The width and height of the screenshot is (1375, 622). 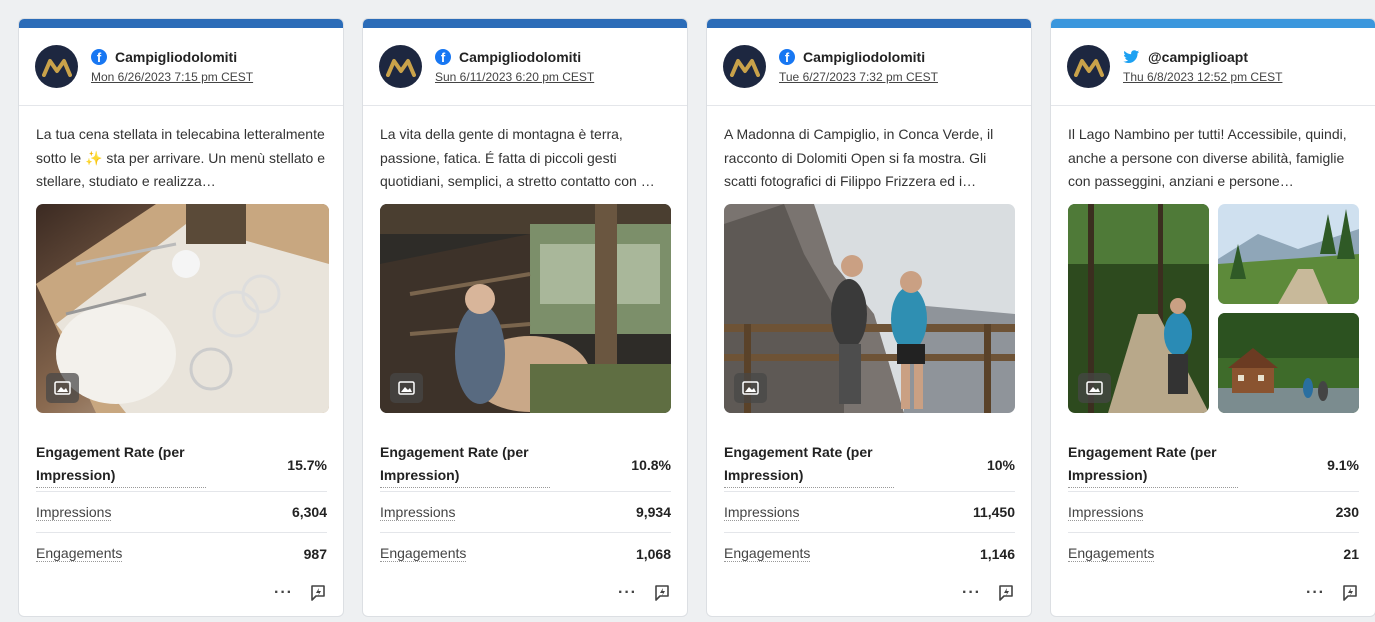 I want to click on engagement-rate-value: 10%, so click(x=1000, y=464).